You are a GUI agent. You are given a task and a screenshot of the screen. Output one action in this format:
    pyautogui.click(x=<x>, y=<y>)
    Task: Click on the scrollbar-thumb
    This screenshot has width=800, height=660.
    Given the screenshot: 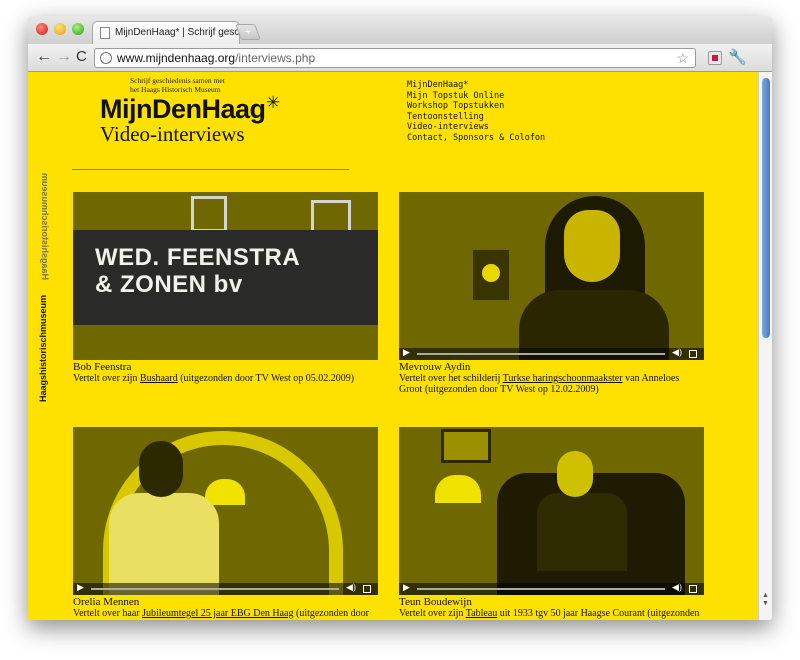 What is the action you would take?
    pyautogui.click(x=766, y=208)
    